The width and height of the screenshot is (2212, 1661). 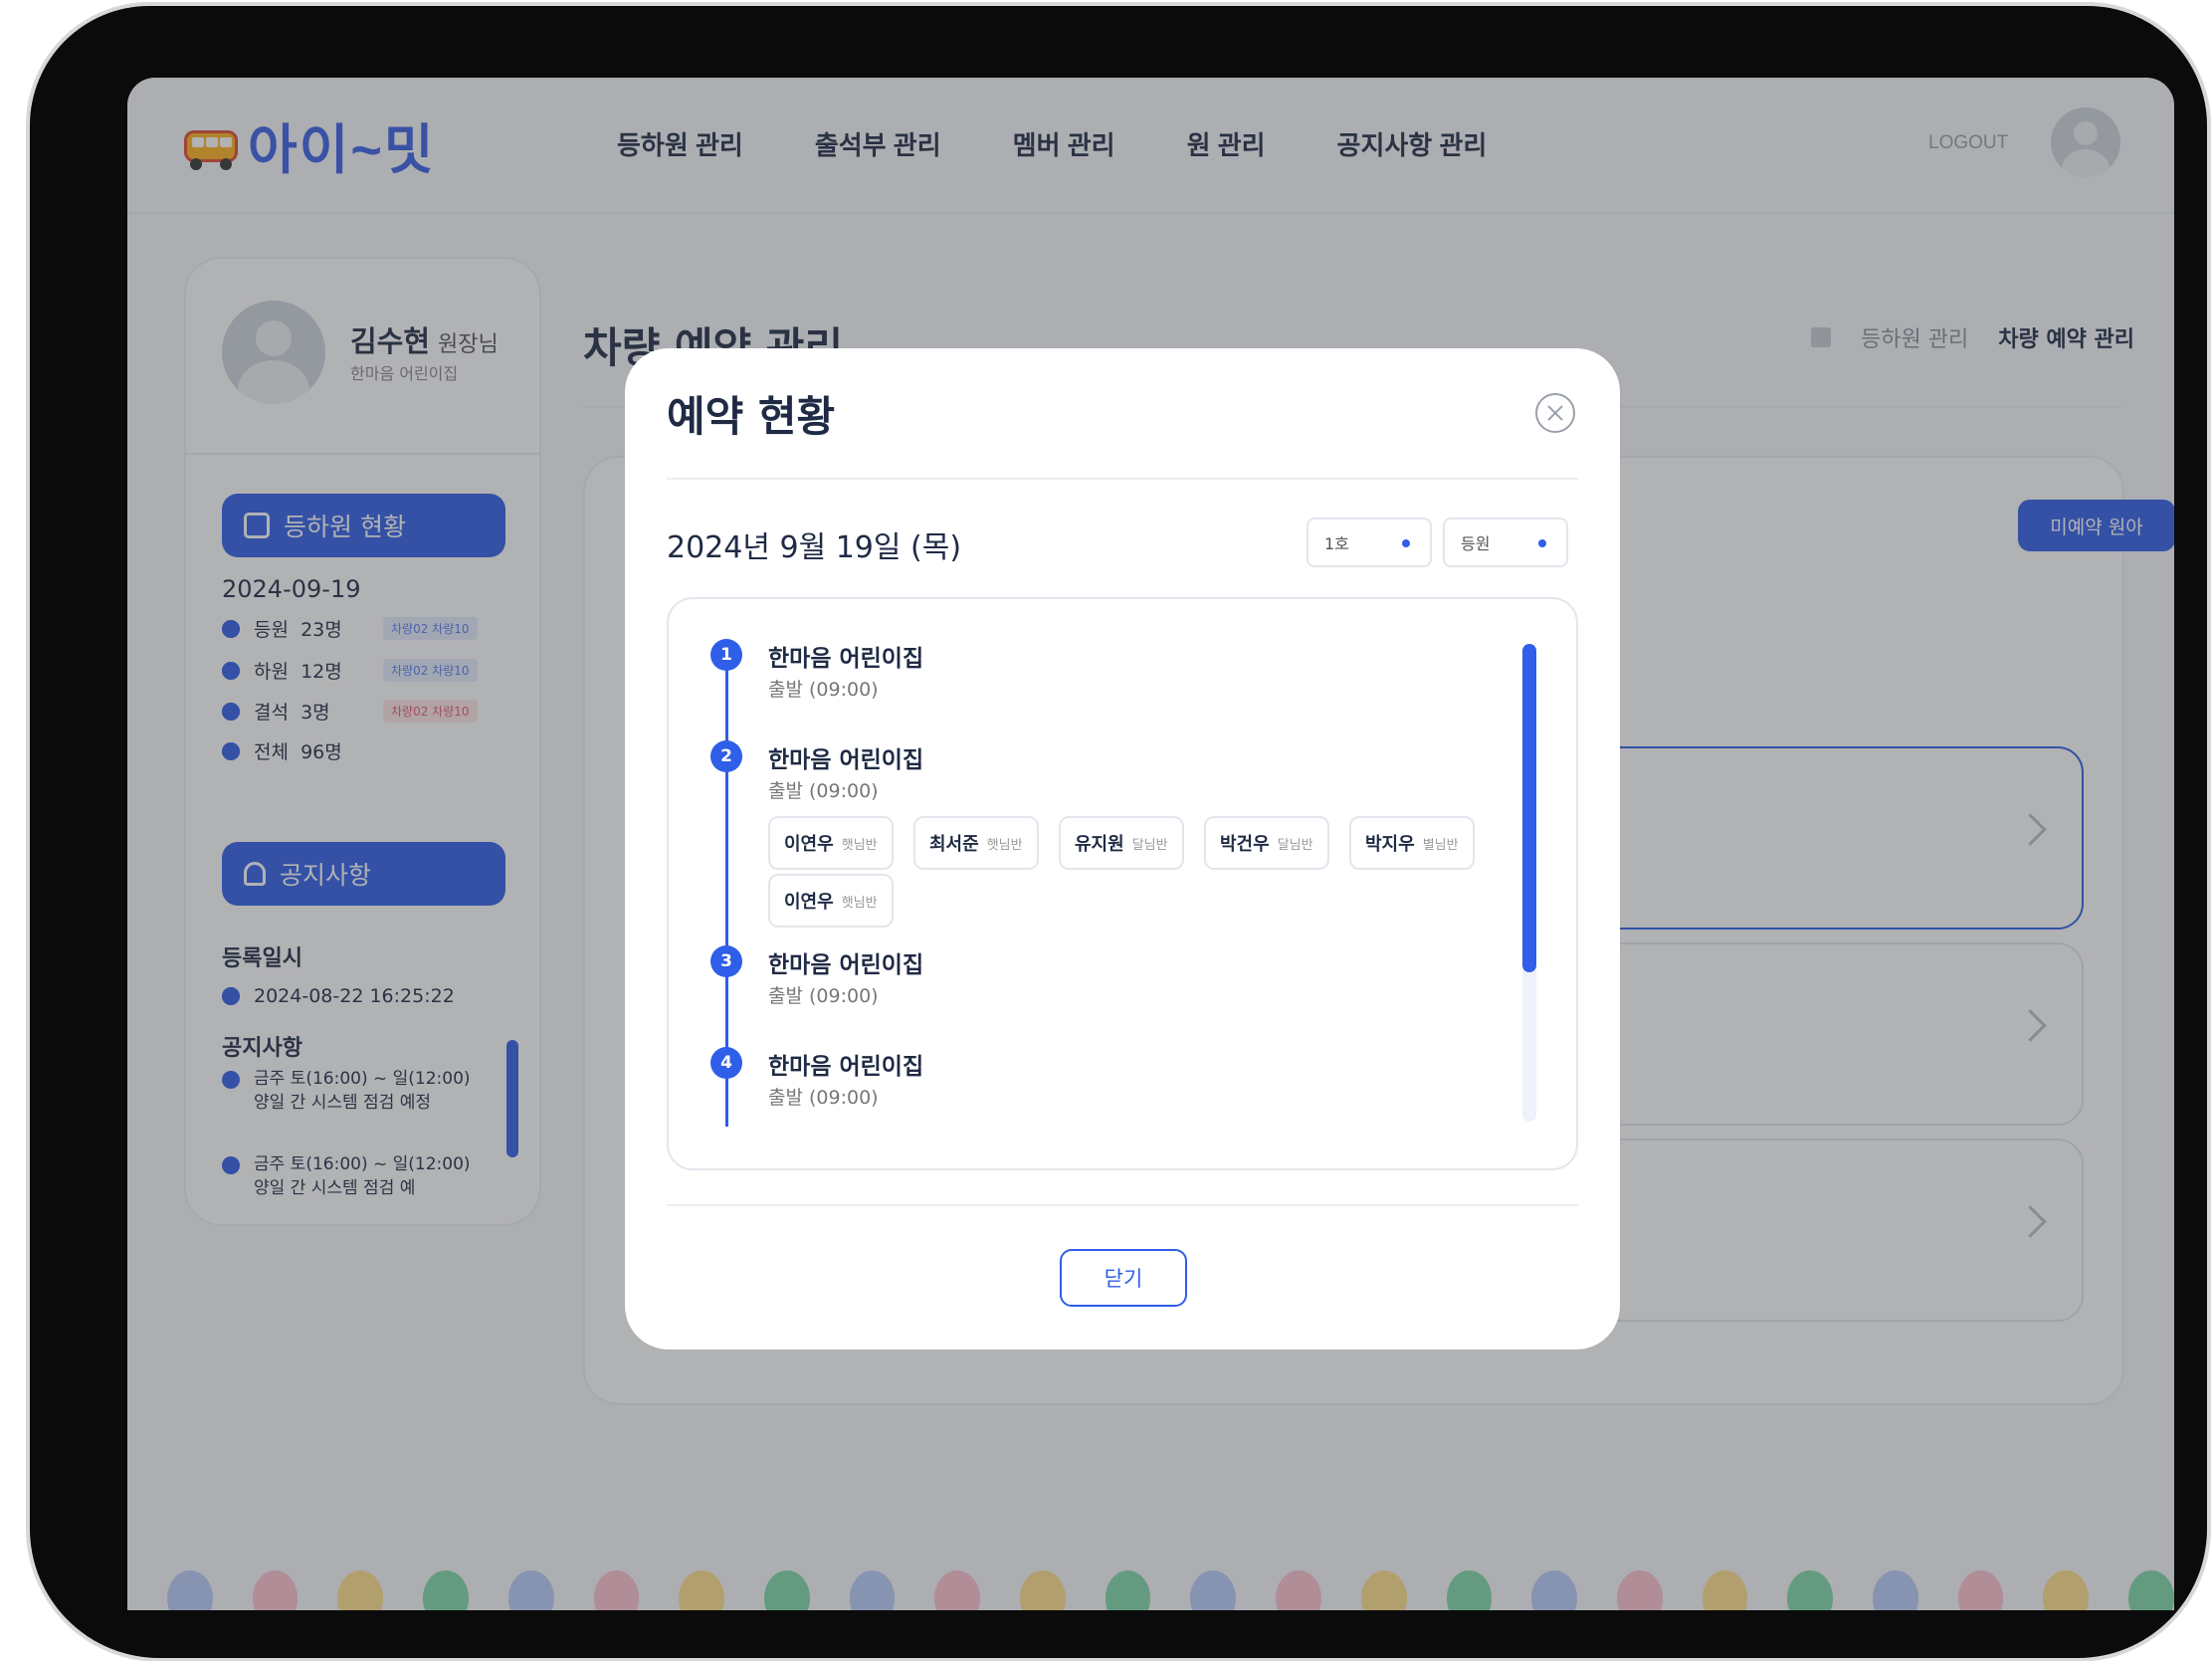 What do you see at coordinates (1476, 543) in the screenshot?
I see `type-select-value: 등원` at bounding box center [1476, 543].